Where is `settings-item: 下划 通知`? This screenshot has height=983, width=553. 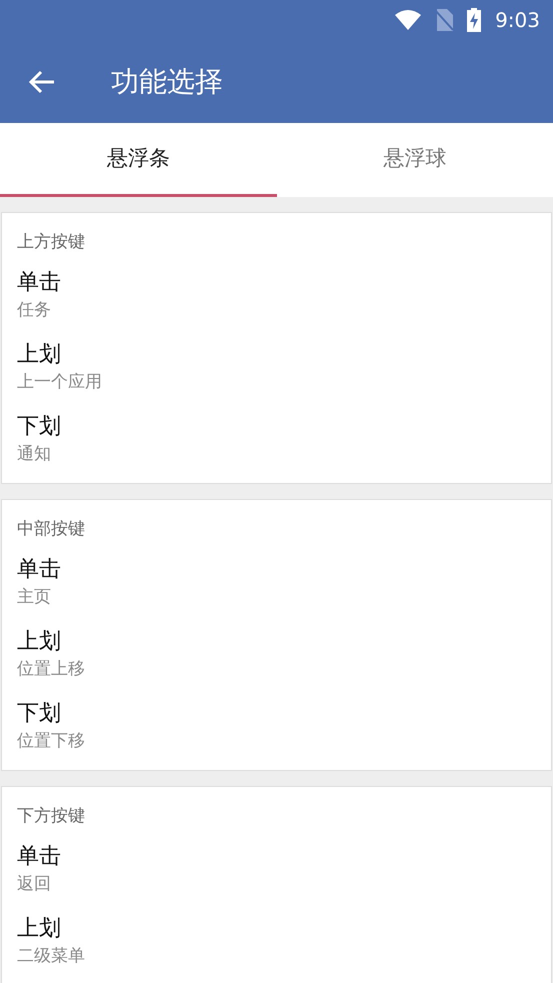
settings-item: 下划 通知 is located at coordinates (276, 439).